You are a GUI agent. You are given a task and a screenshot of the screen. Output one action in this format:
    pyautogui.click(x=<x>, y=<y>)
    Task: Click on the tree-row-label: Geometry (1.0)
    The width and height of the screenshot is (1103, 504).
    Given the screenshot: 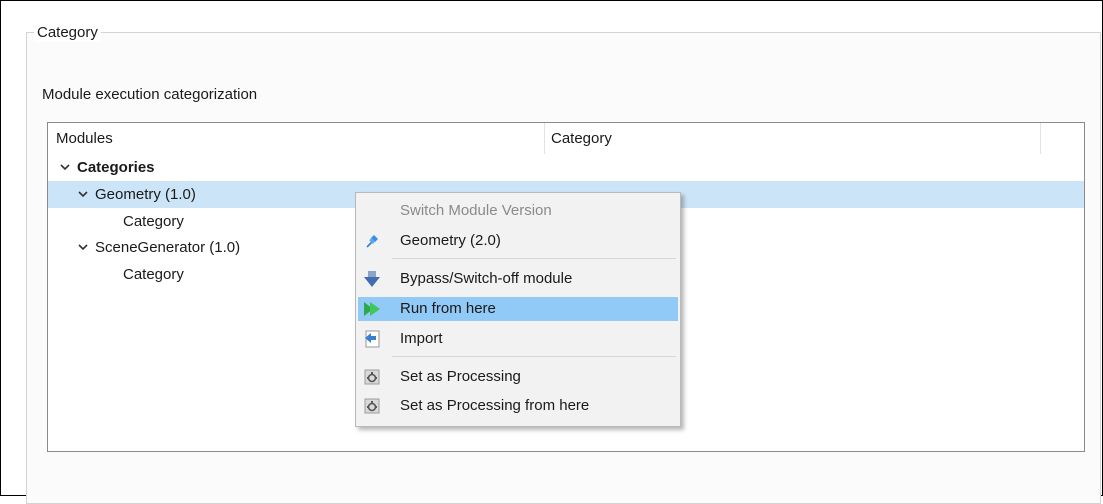 What is the action you would take?
    pyautogui.click(x=145, y=194)
    